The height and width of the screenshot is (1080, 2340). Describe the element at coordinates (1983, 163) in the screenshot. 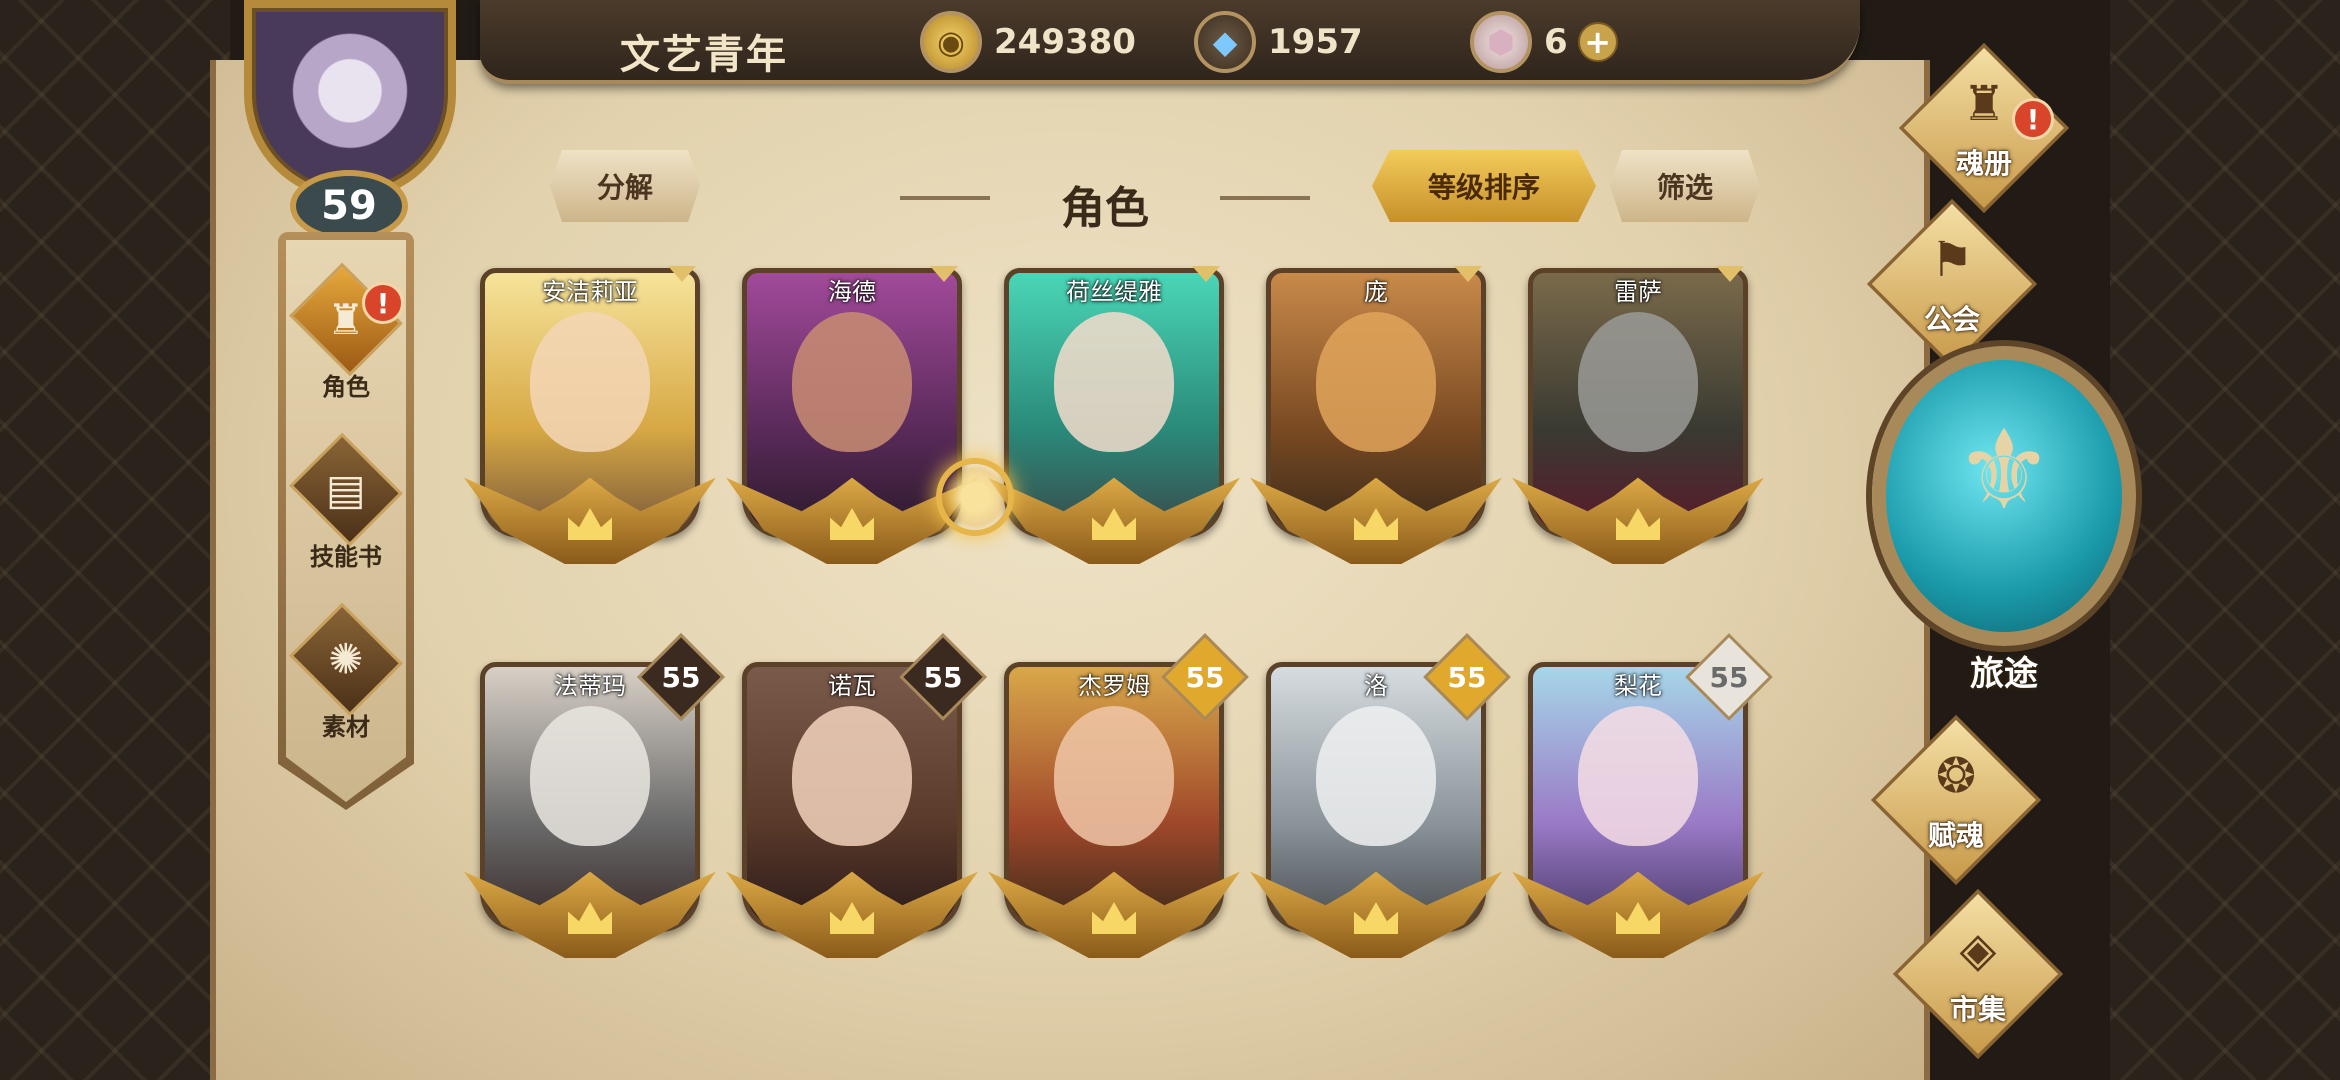

I see `soul-book-label: 魂册` at that location.